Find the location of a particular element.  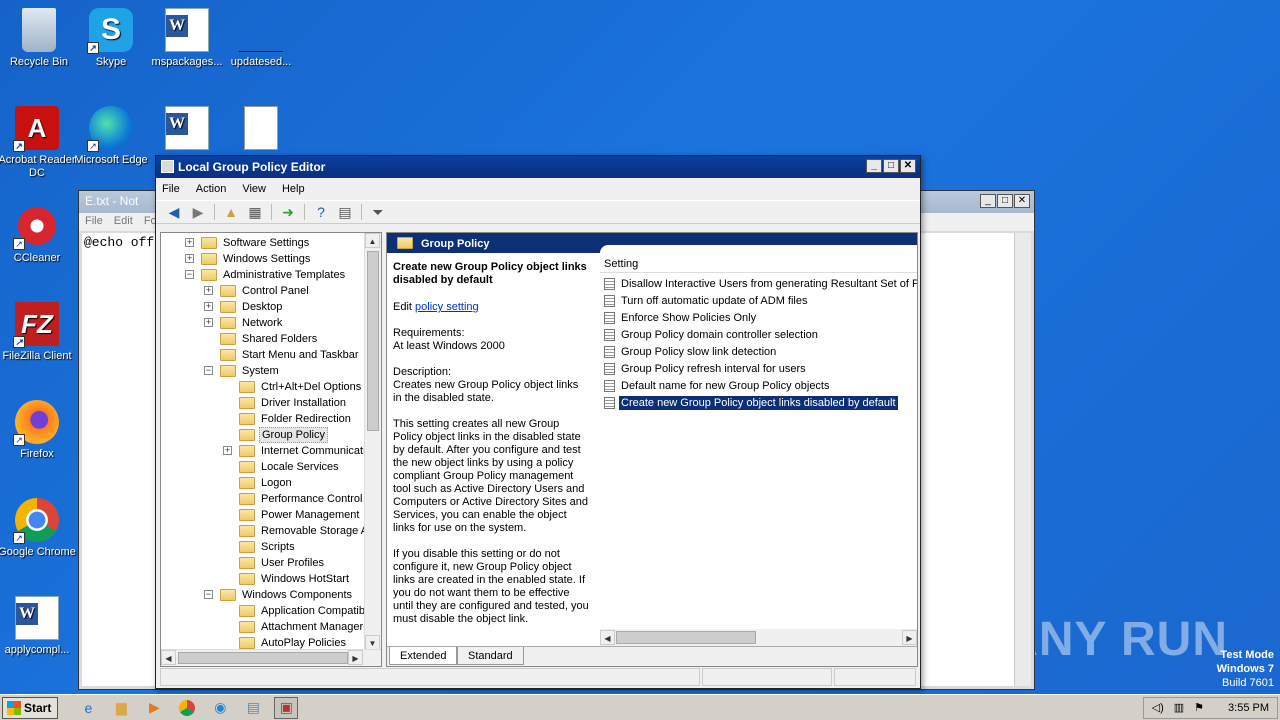

chrome-icon is located at coordinates (187, 708).